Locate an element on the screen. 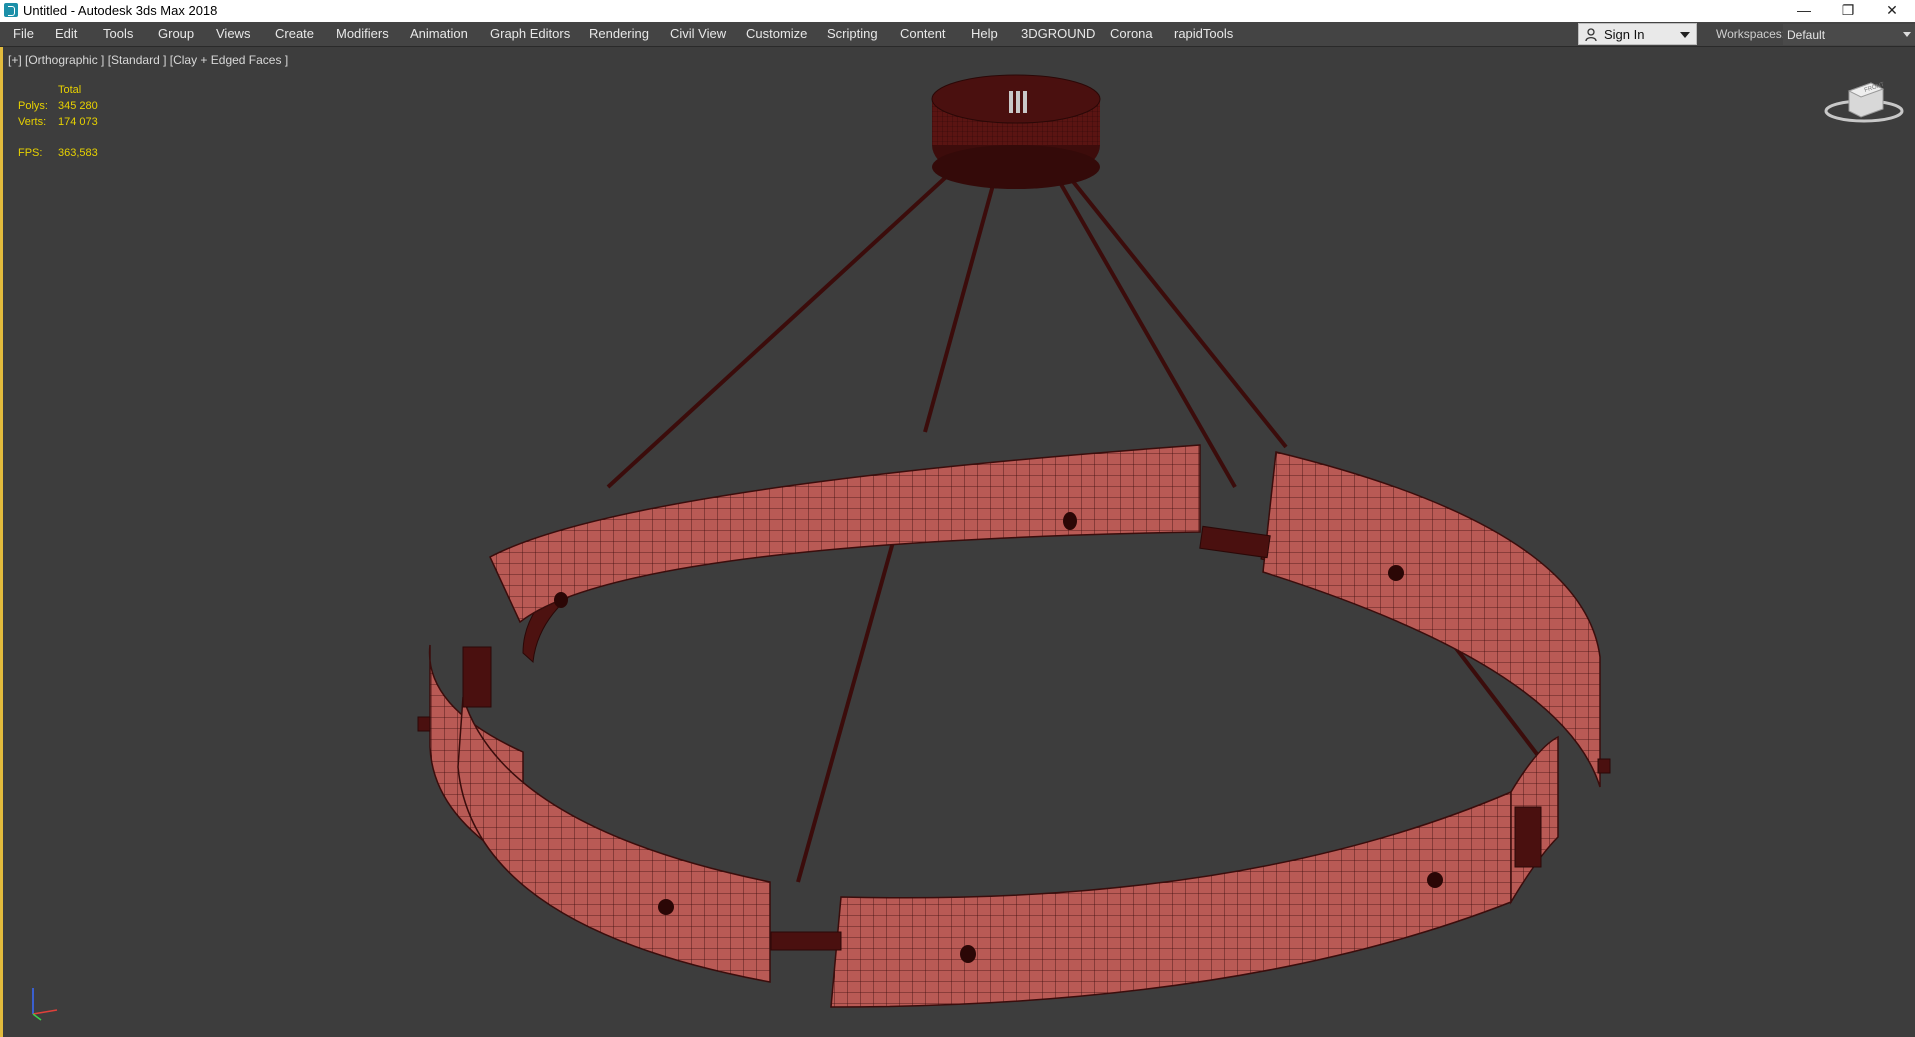 The image size is (1915, 1037). restore-button: ❐ is located at coordinates (1848, 11).